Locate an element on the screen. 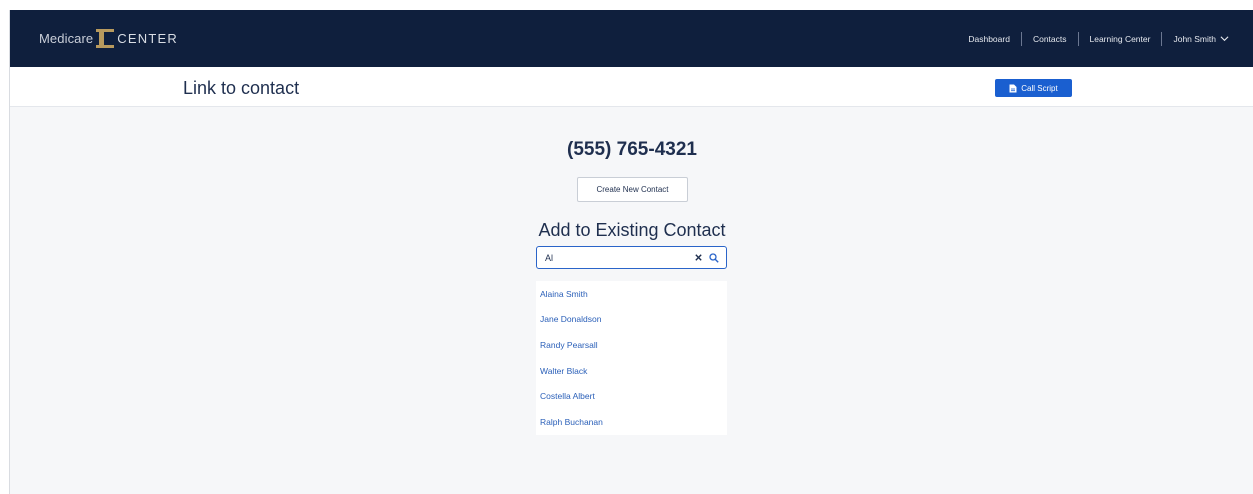  brand-mark-icon is located at coordinates (105, 38).